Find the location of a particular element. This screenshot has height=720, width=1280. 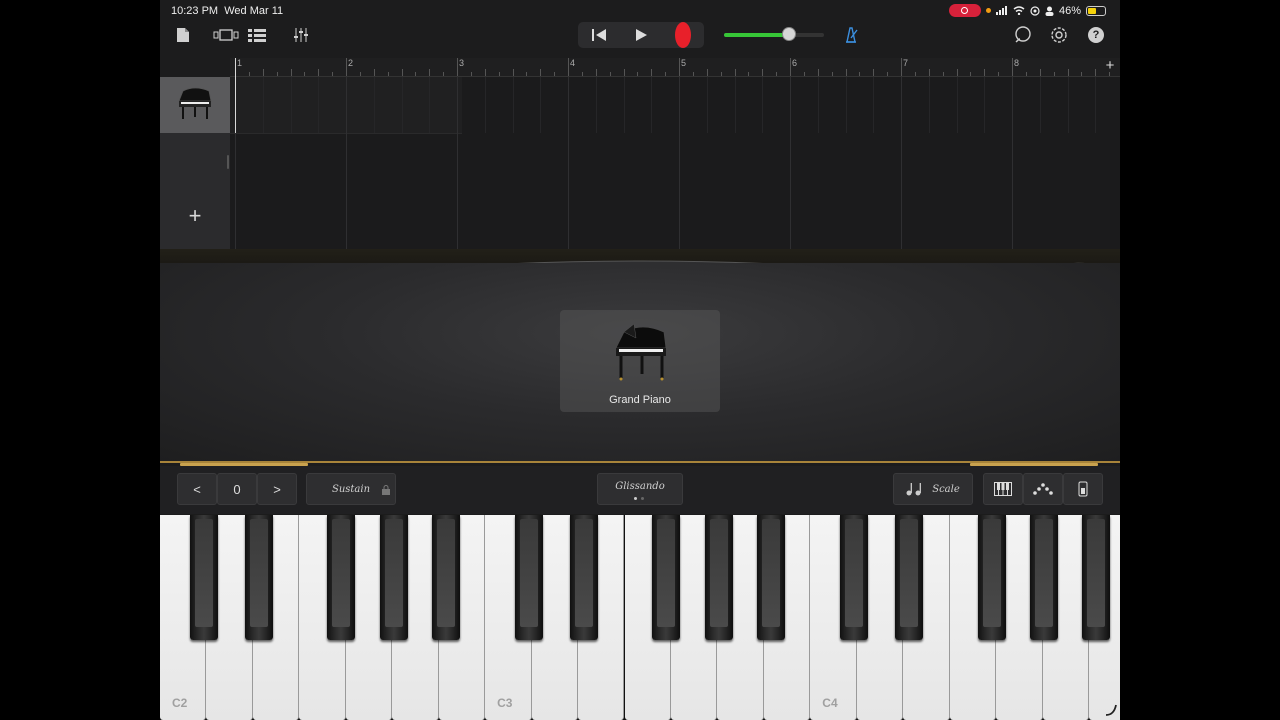

mixer-icon is located at coordinates (301, 35).